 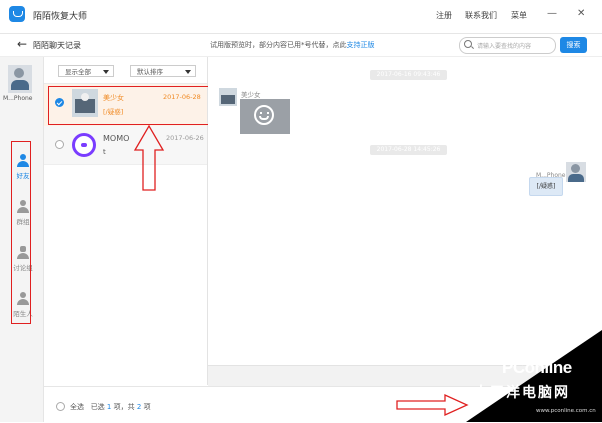 What do you see at coordinates (149, 157) in the screenshot?
I see `up-arrow-annotation` at bounding box center [149, 157].